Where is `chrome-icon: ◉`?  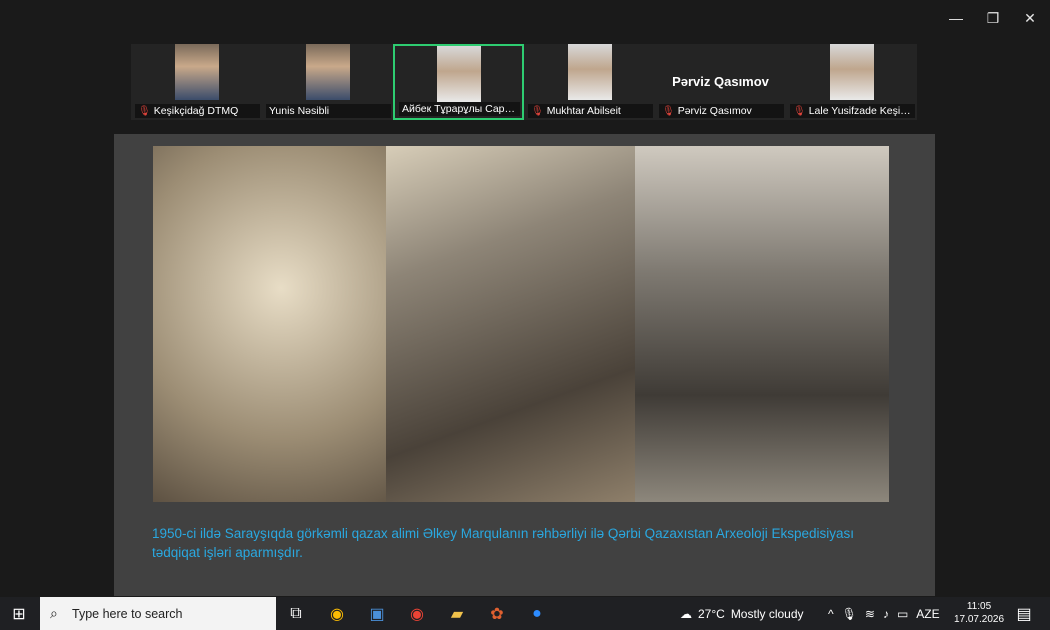 chrome-icon: ◉ is located at coordinates (337, 614).